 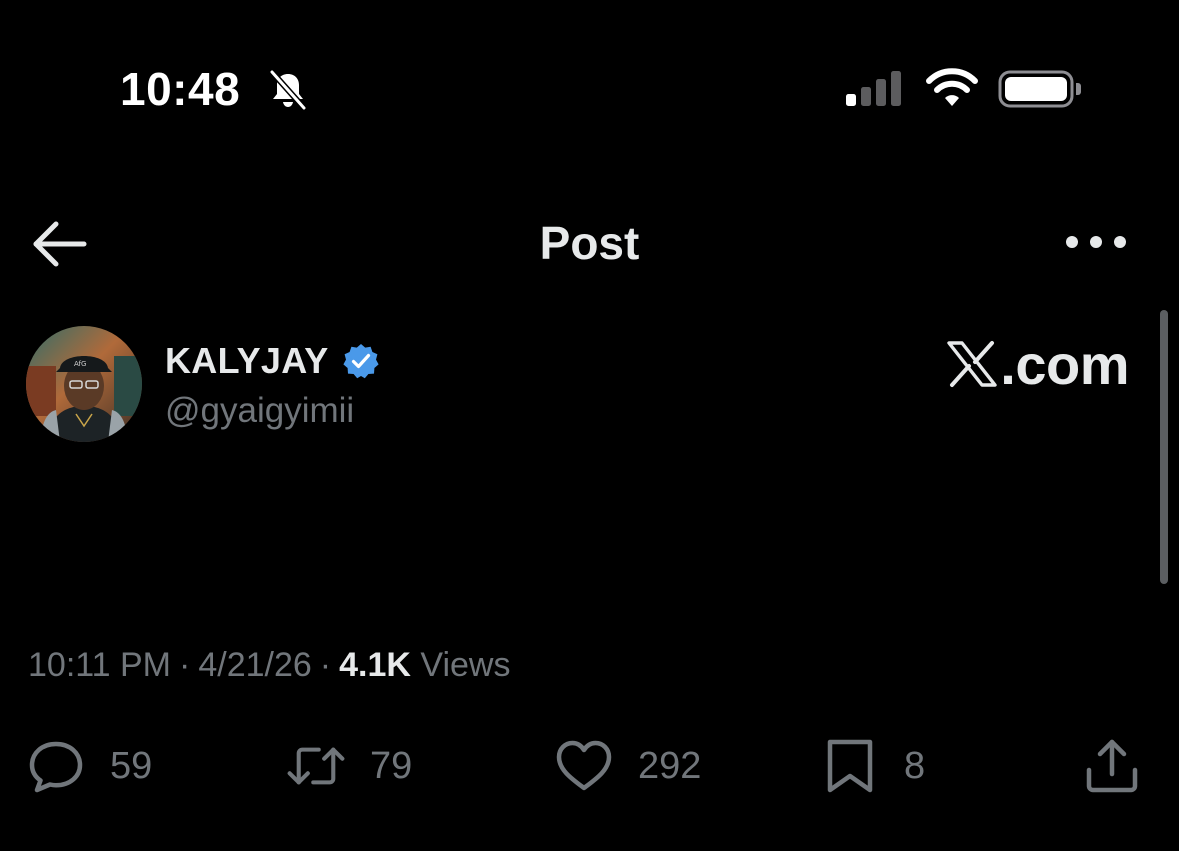 I want to click on status-time: 10:48, so click(x=180, y=89).